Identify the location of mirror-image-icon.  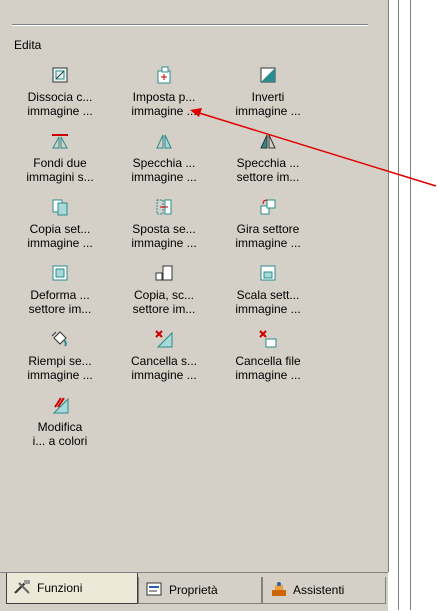
(164, 141).